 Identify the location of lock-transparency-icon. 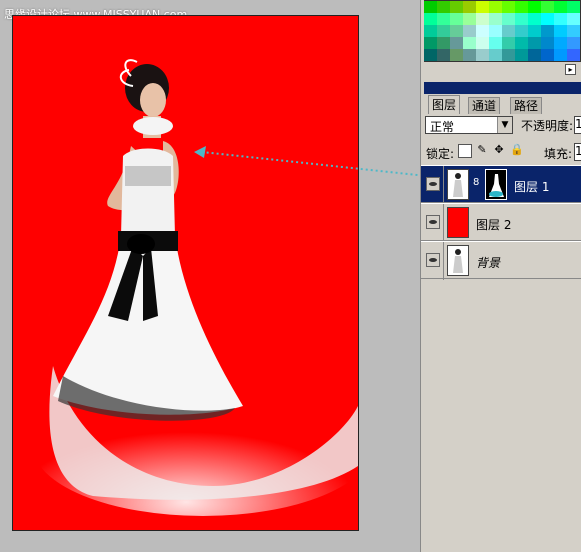
(465, 151).